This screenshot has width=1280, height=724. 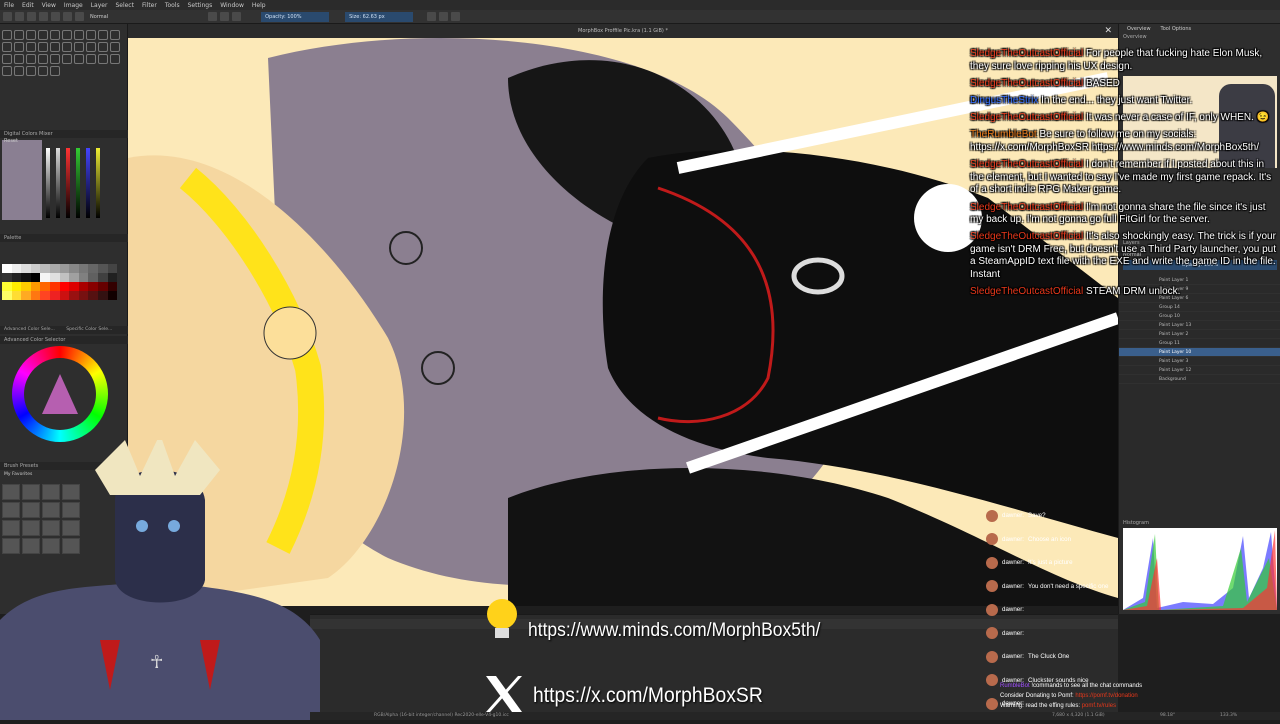 I want to click on palette-grid, so click(x=60, y=282).